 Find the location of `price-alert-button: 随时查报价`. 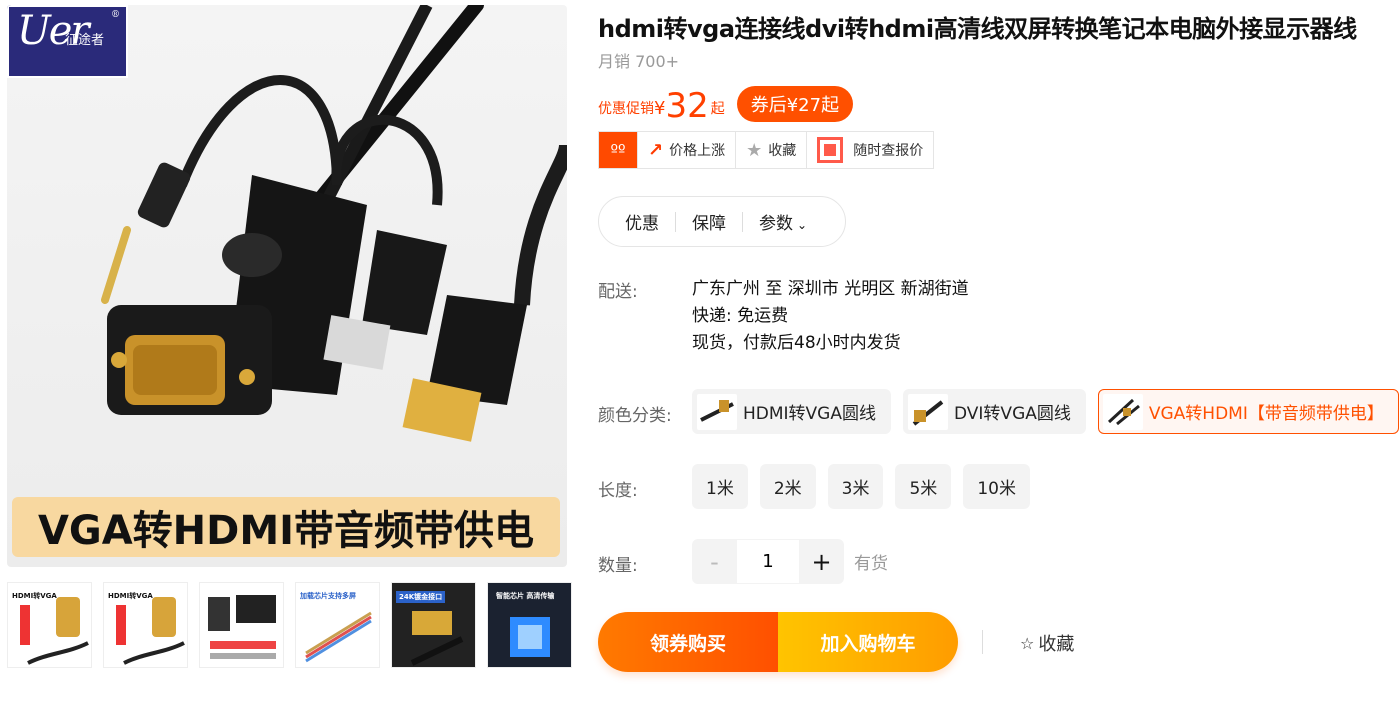

price-alert-button: 随时查报价 is located at coordinates (869, 150).